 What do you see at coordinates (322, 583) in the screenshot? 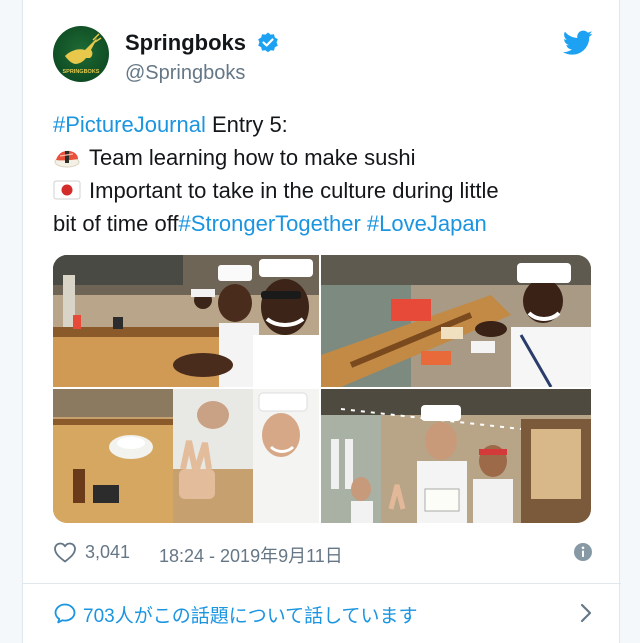
I see `divider` at bounding box center [322, 583].